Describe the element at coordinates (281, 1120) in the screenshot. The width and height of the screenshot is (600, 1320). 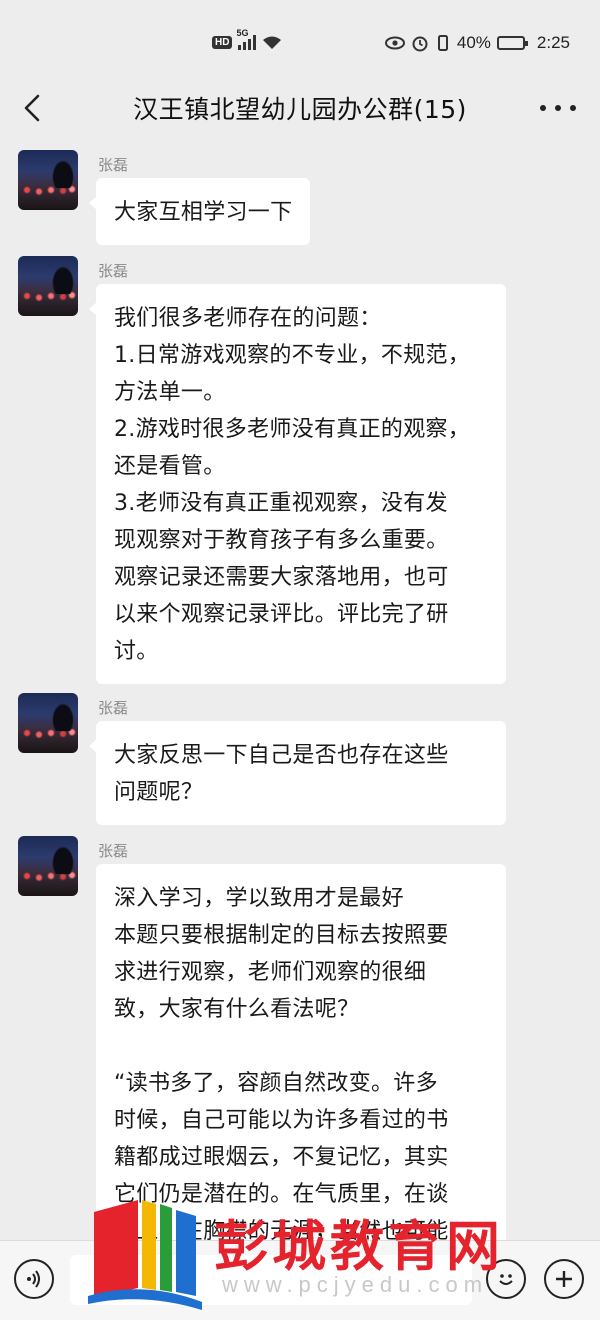
I see `message-line: 时候，自己可能以为许多看过的书` at that location.